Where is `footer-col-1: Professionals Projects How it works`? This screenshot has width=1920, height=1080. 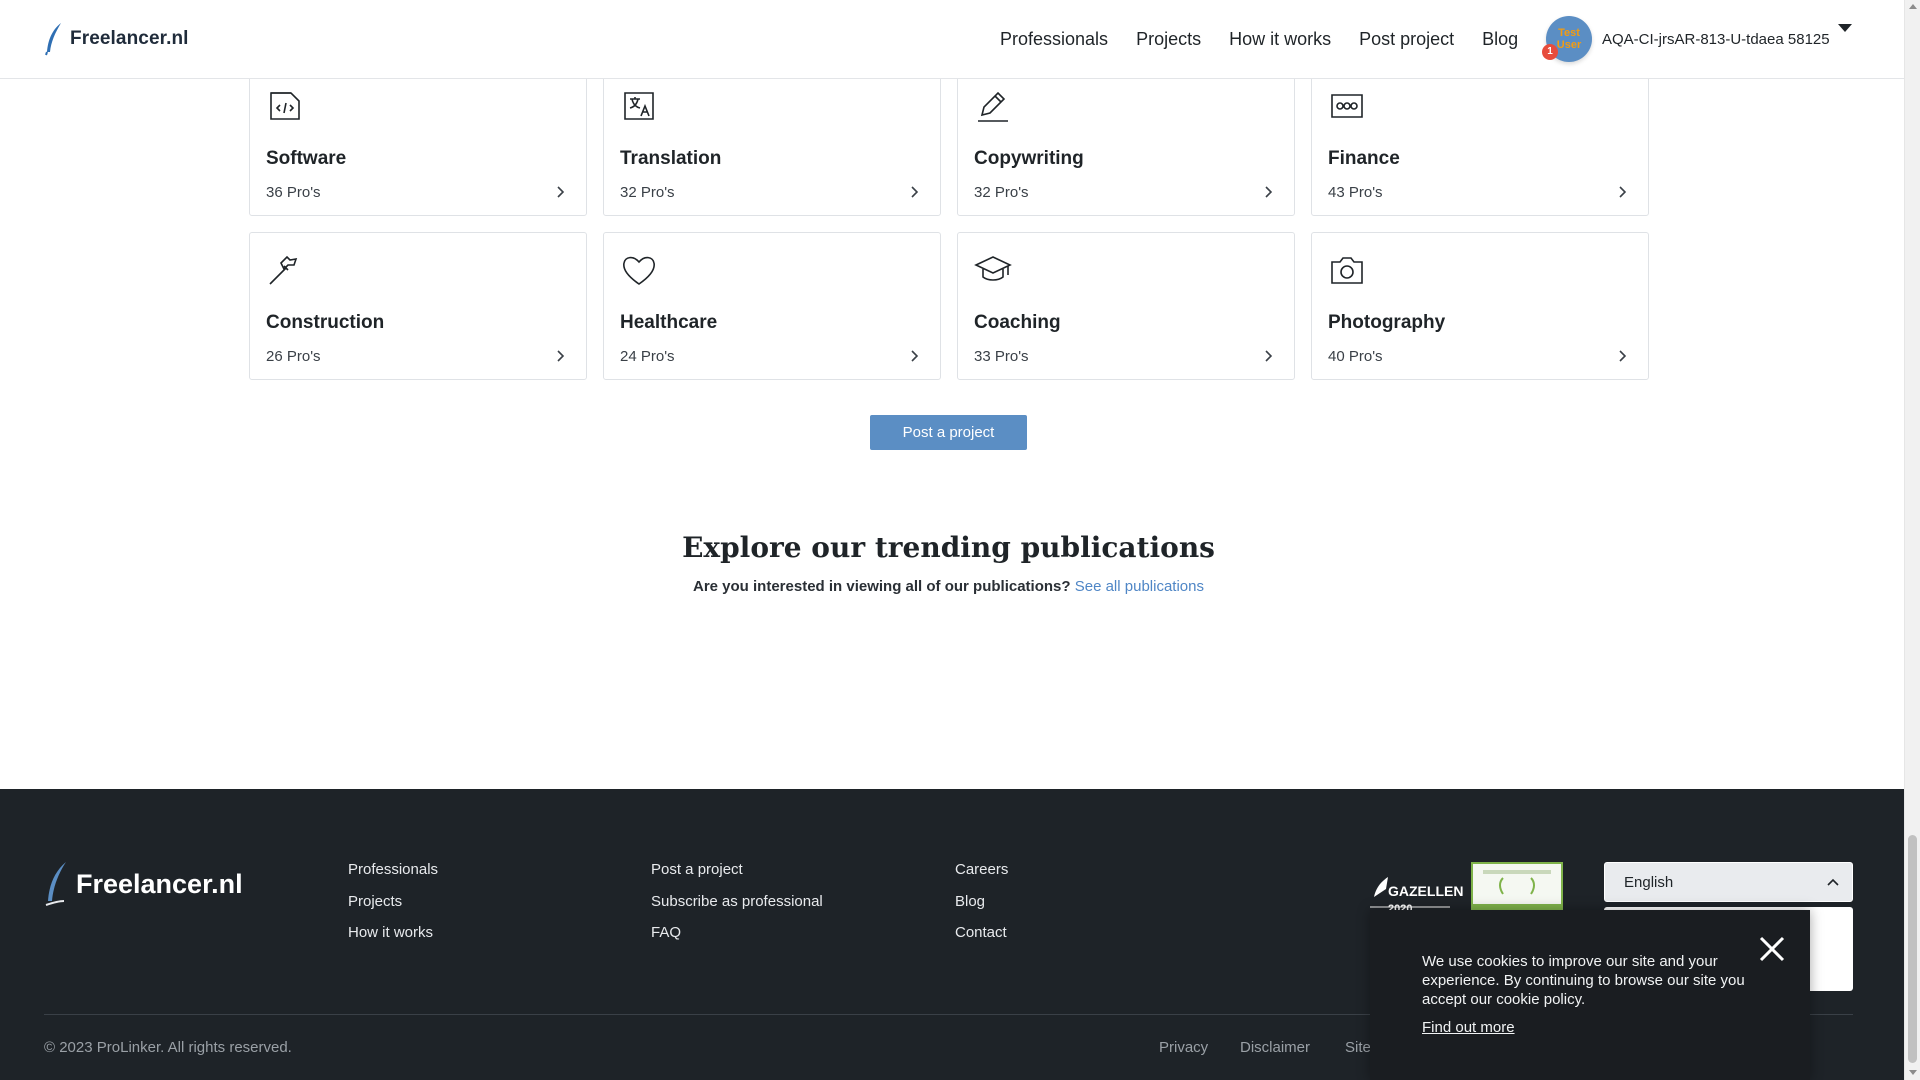
footer-col-1: Professionals Projects How it works is located at coordinates (393, 908).